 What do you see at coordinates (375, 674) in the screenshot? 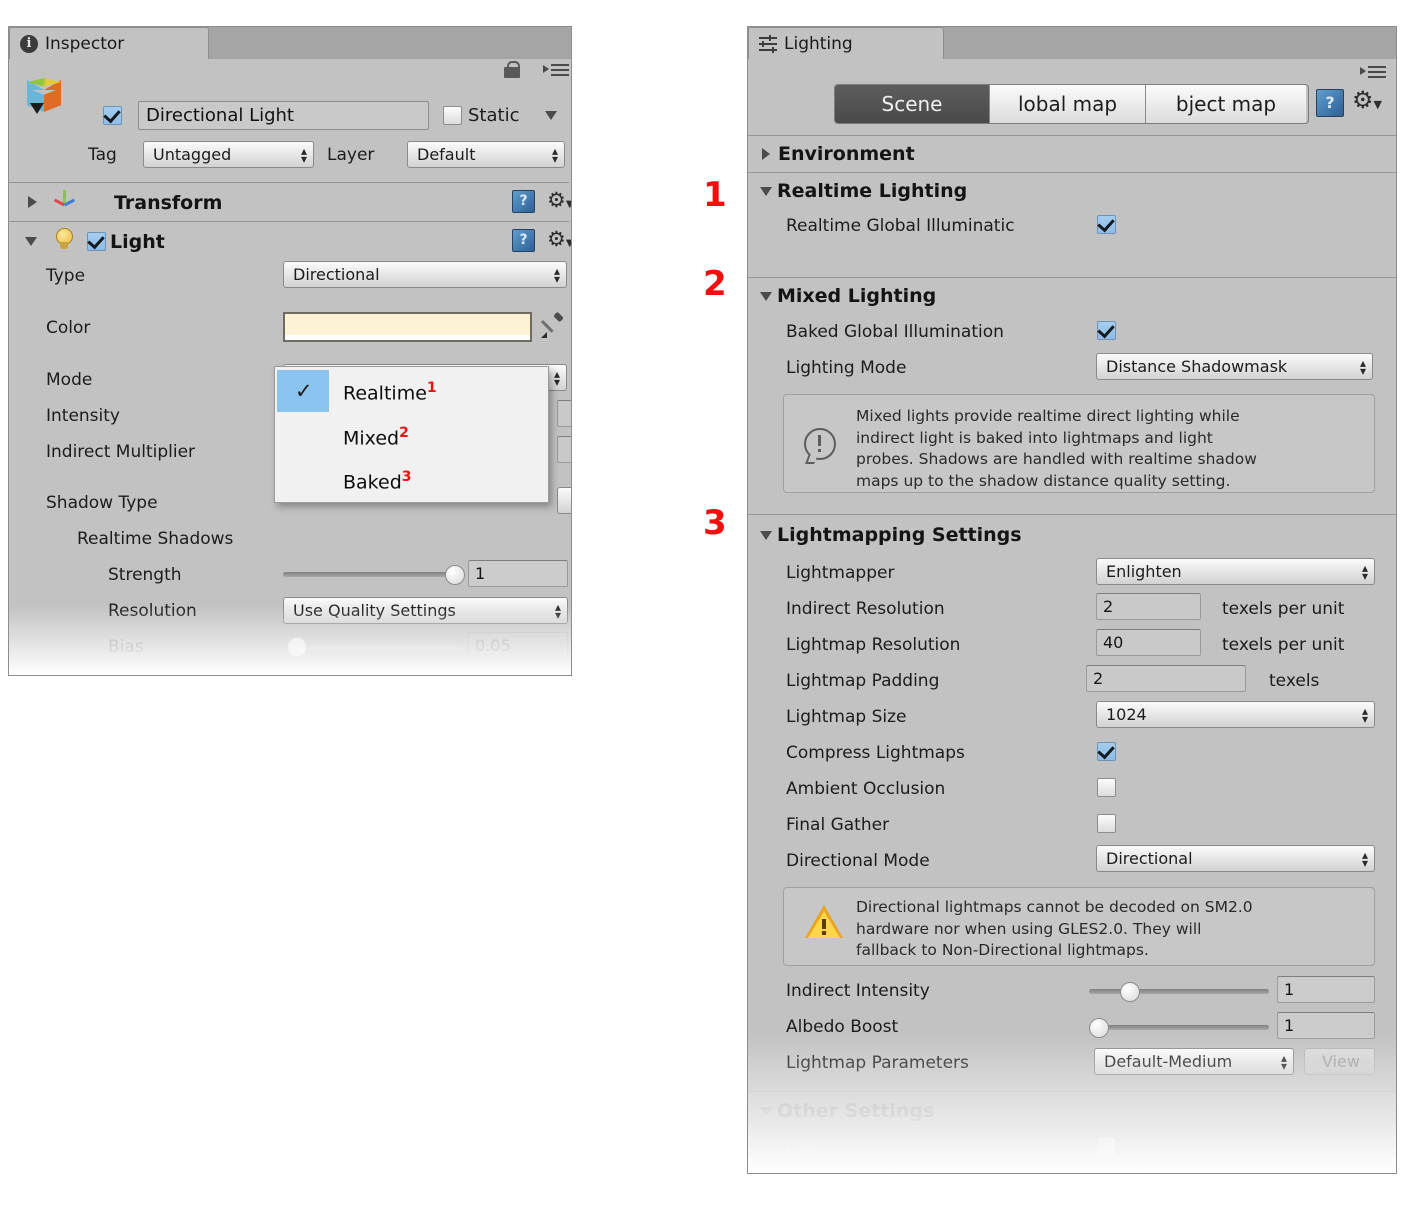
I see `normal-bias-slider` at bounding box center [375, 674].